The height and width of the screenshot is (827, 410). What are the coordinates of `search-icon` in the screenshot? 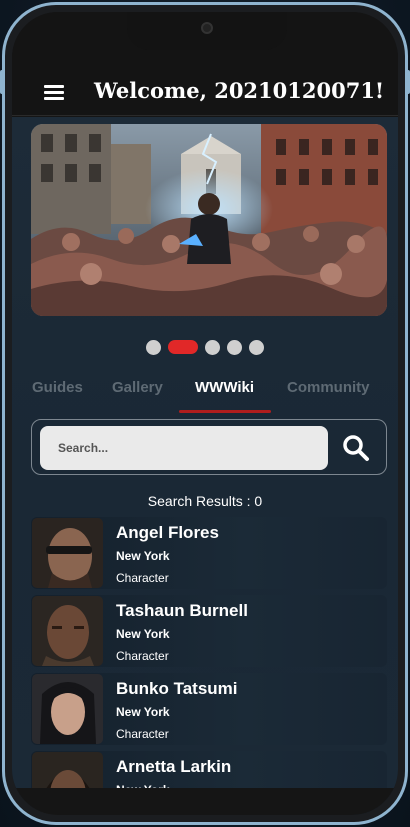 It's located at (356, 448).